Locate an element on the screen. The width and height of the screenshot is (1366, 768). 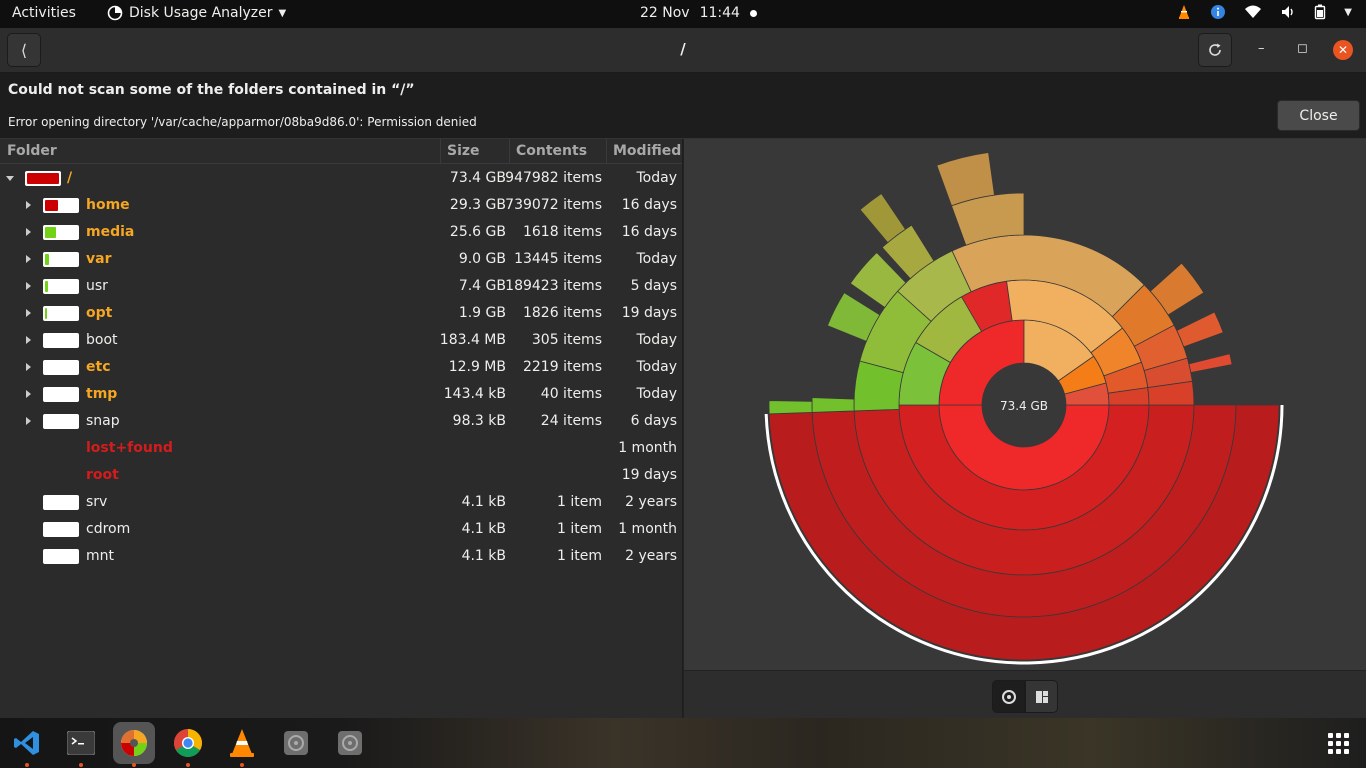
table-row: root 19 days is located at coordinates (341, 475).